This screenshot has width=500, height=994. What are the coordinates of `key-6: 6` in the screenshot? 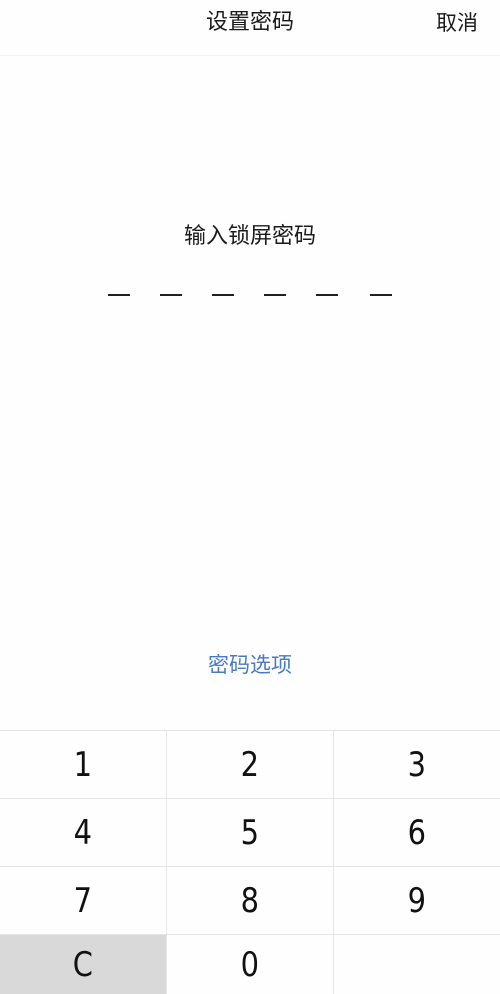 It's located at (417, 833).